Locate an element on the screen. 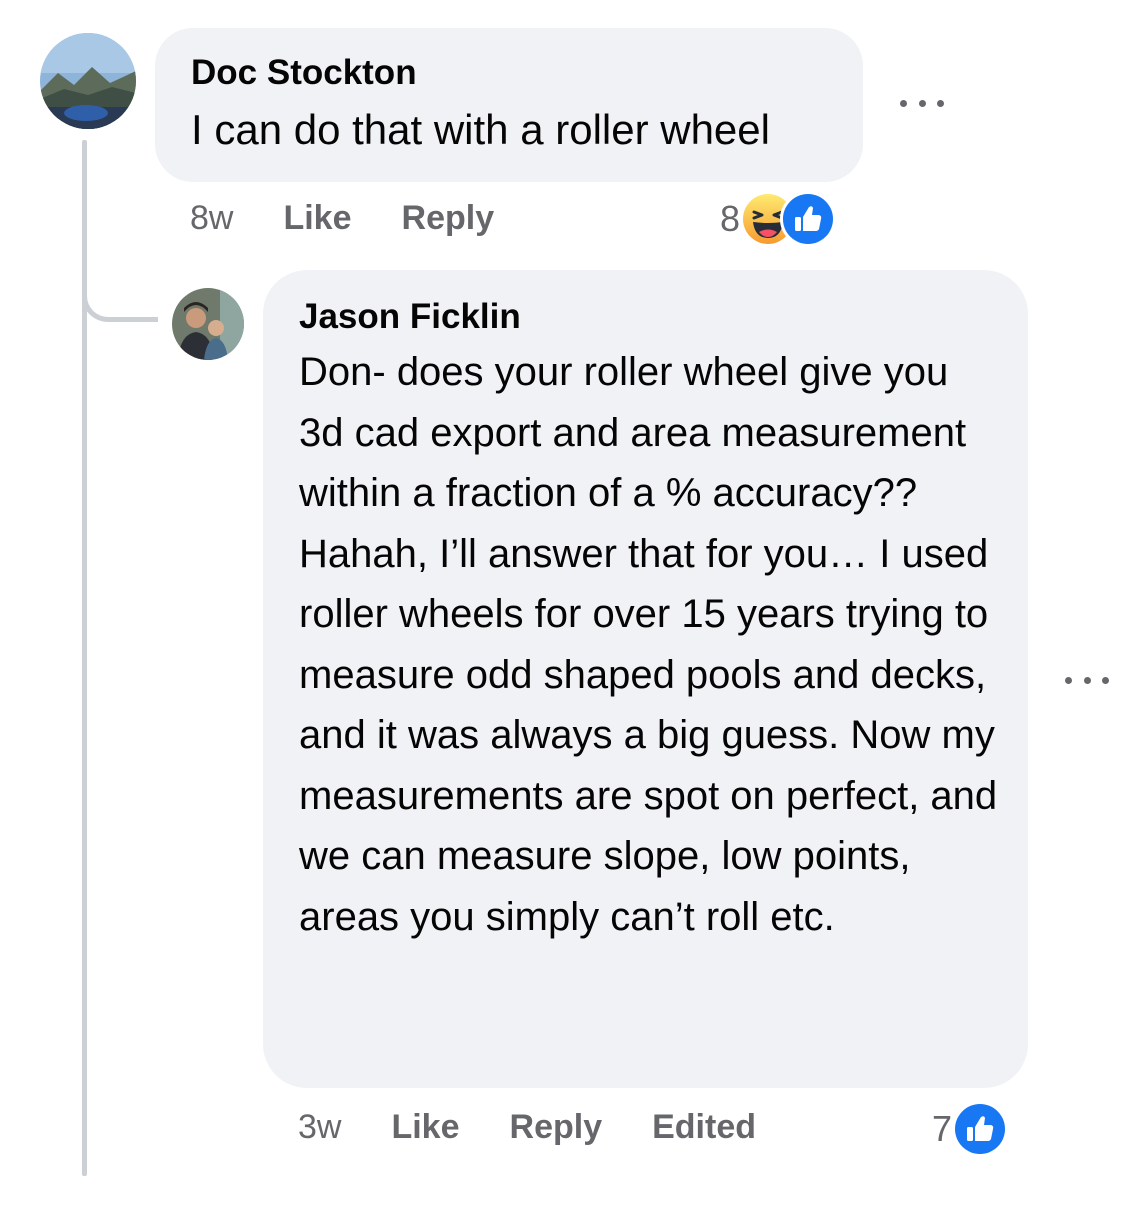 The width and height of the screenshot is (1125, 1227). avatar-jason-ficklin is located at coordinates (208, 324).